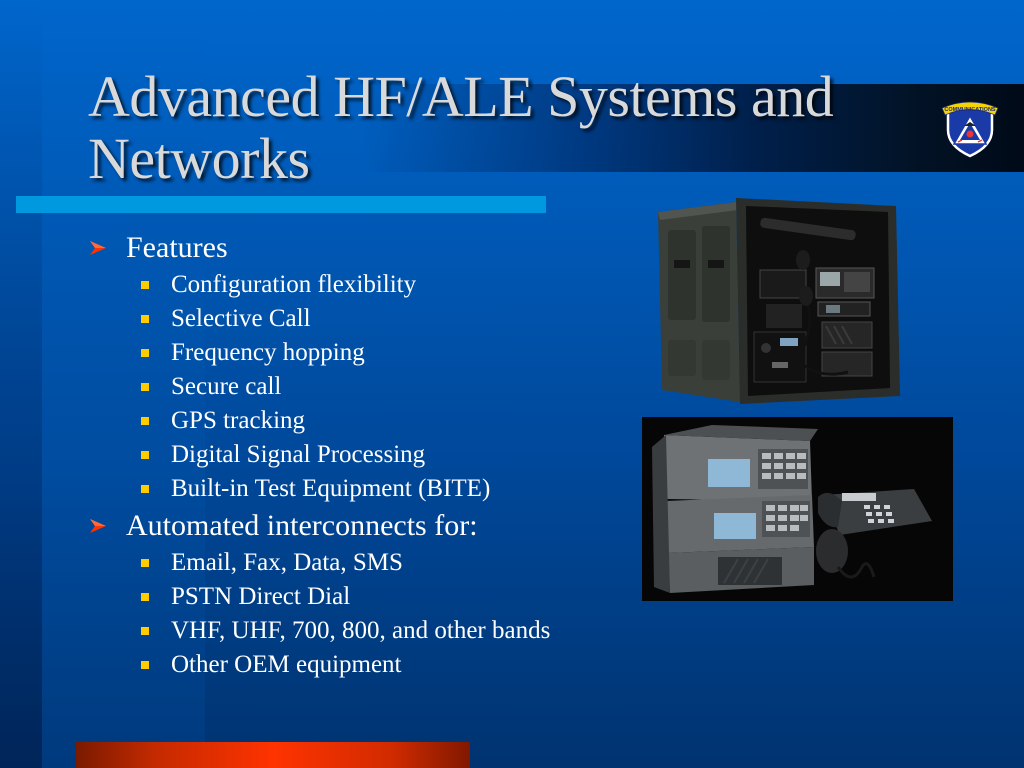  What do you see at coordinates (970, 129) in the screenshot?
I see `communications-shield-logo-icon: COMMUNICATIONS` at bounding box center [970, 129].